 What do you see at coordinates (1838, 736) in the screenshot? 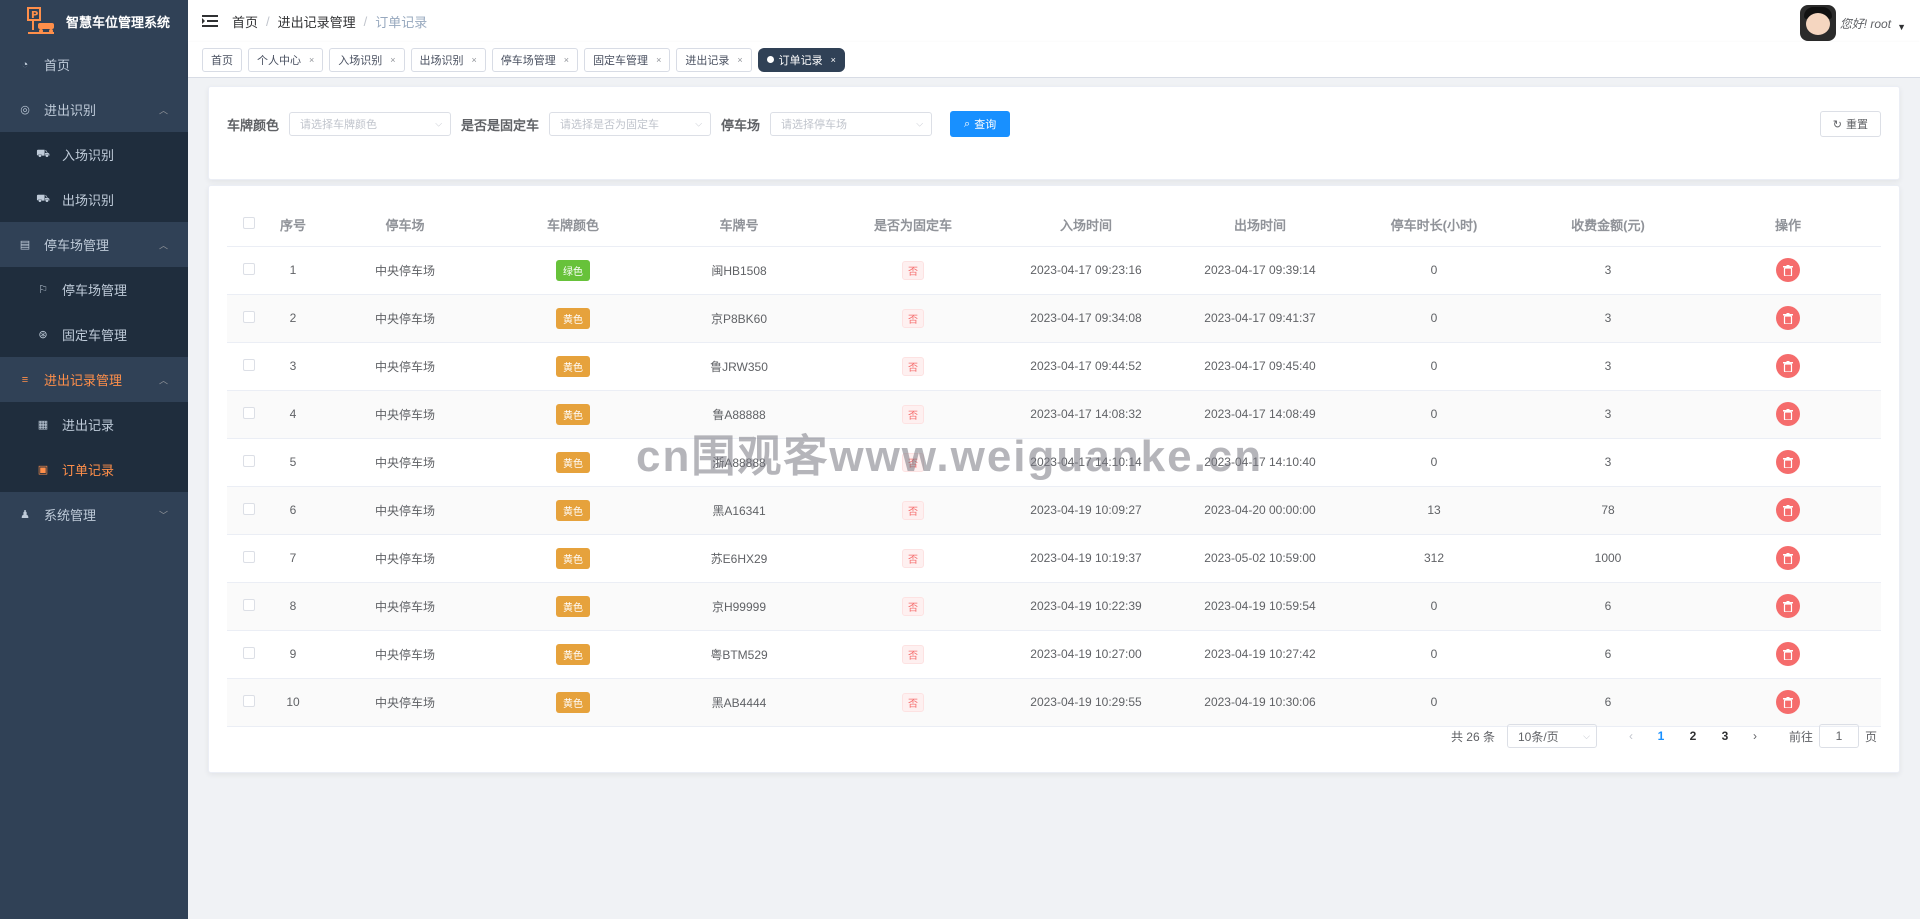
I see `goto-page-input: 1` at bounding box center [1838, 736].